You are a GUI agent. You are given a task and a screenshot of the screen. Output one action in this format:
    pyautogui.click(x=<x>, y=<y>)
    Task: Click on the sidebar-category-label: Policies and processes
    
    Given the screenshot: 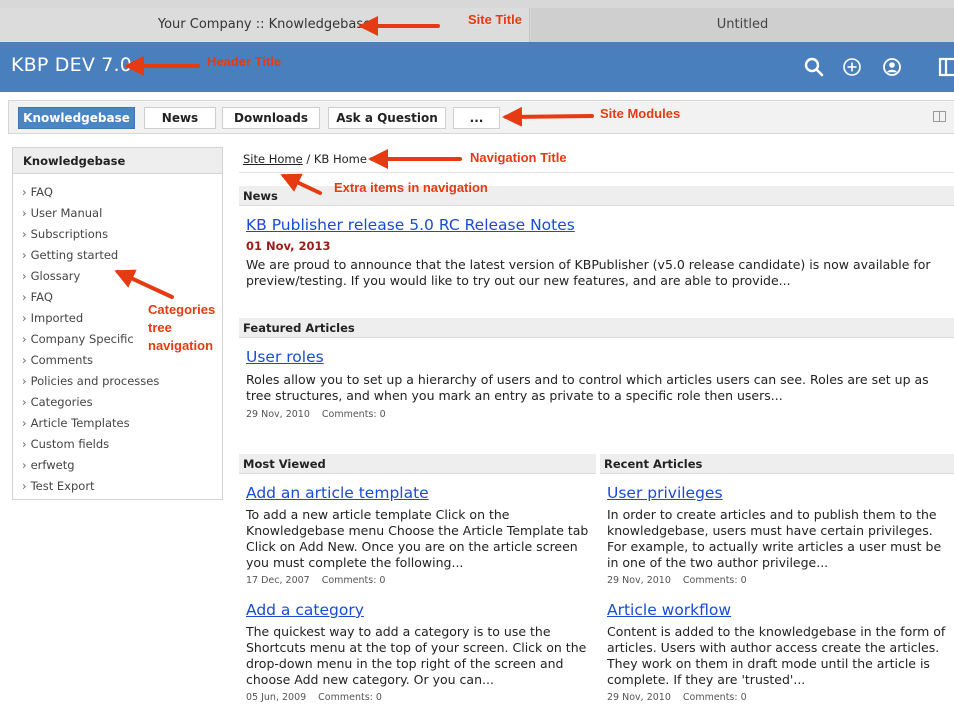 What is the action you would take?
    pyautogui.click(x=95, y=381)
    